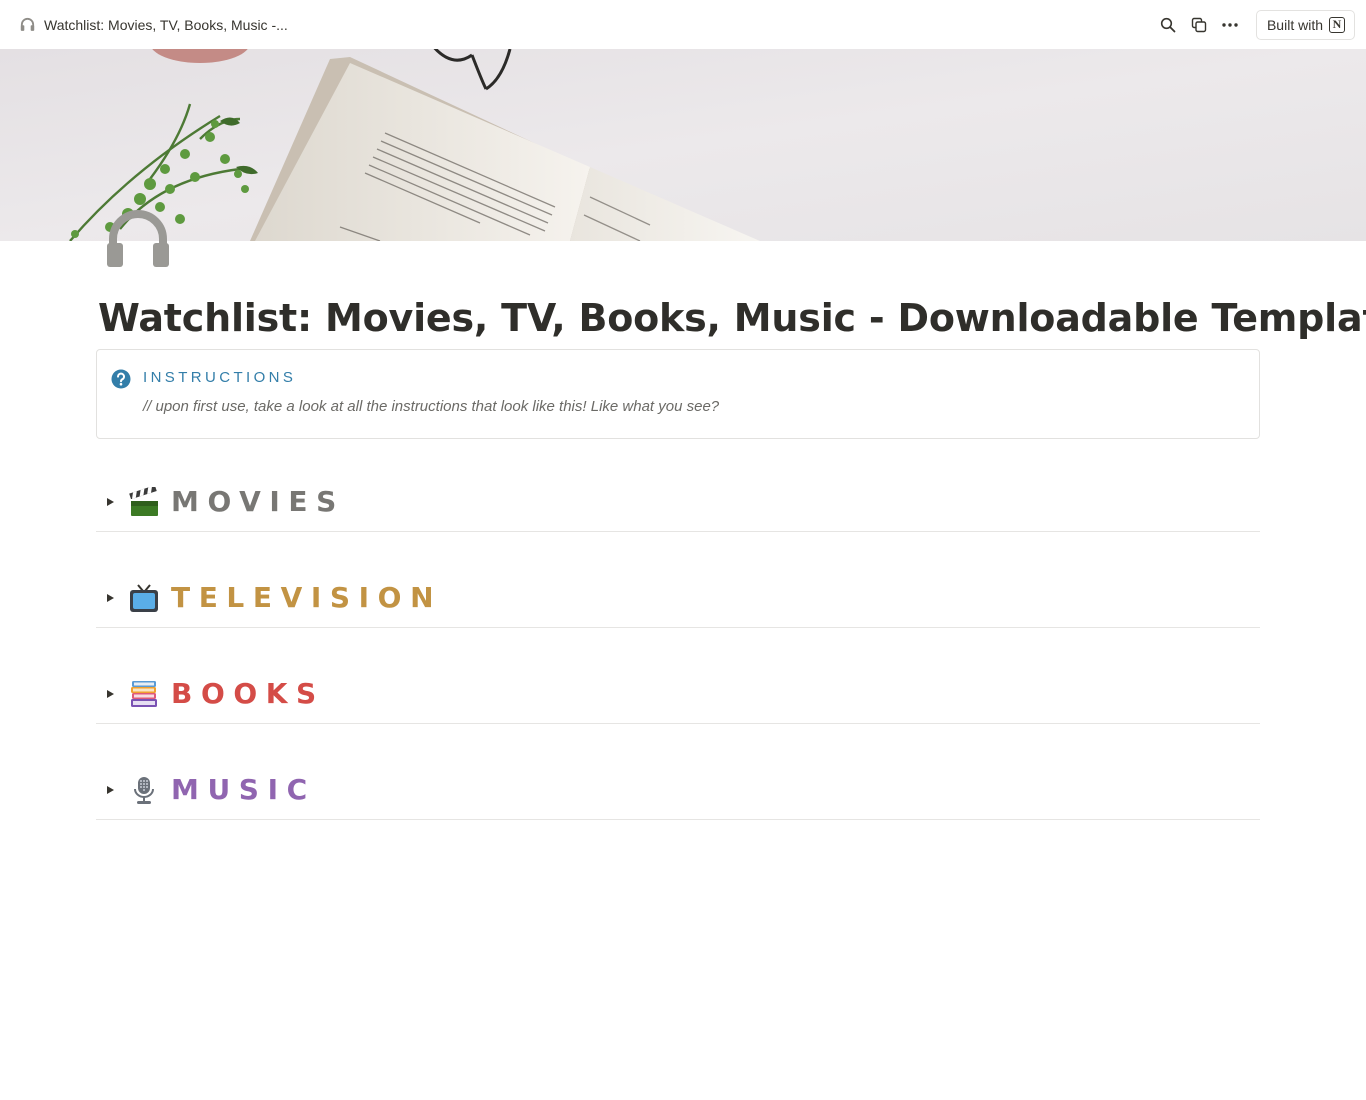 This screenshot has width=1366, height=1100. Describe the element at coordinates (1337, 24) in the screenshot. I see `notion-logo-icon: N` at that location.